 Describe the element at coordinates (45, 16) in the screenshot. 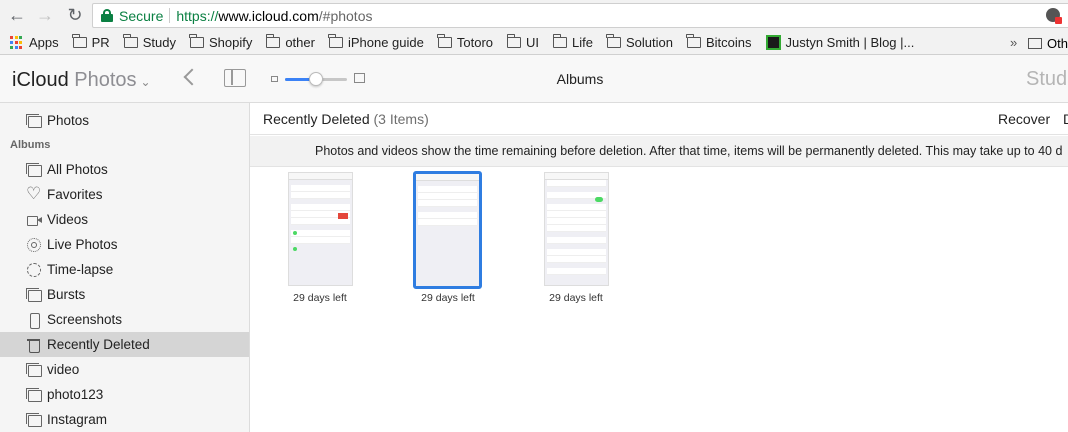

I see `forward-arrow-icon: →` at that location.